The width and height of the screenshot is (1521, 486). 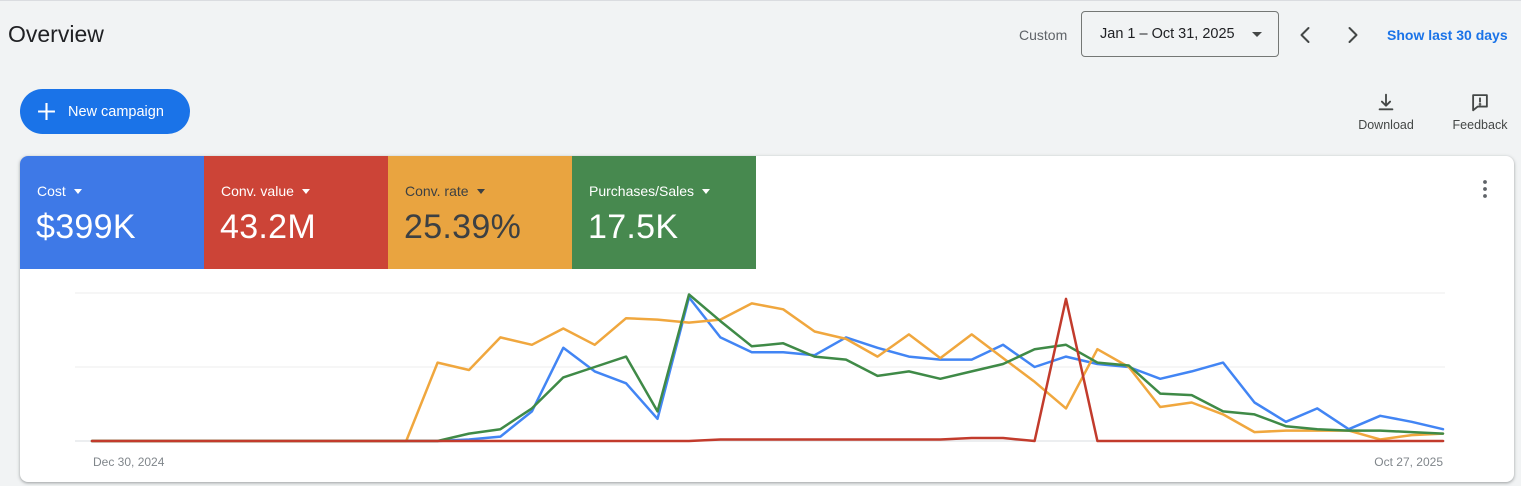 I want to click on next-period-button, so click(x=1353, y=35).